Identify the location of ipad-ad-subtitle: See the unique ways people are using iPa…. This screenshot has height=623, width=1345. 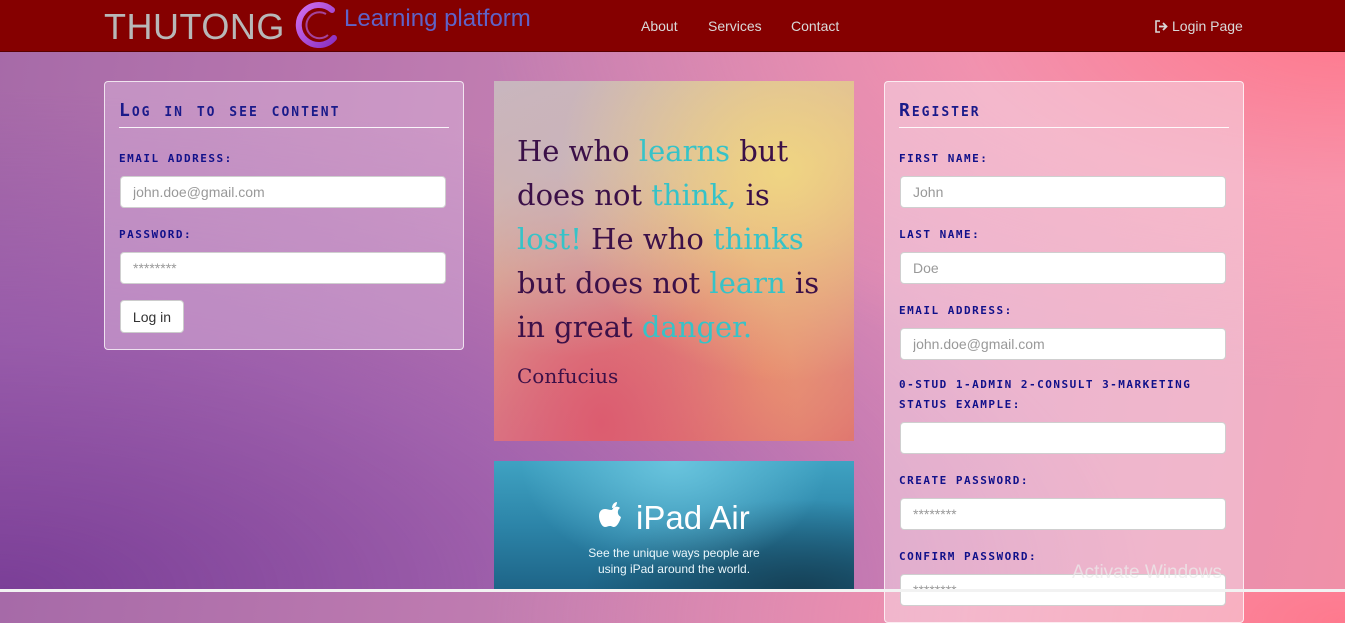
(674, 561).